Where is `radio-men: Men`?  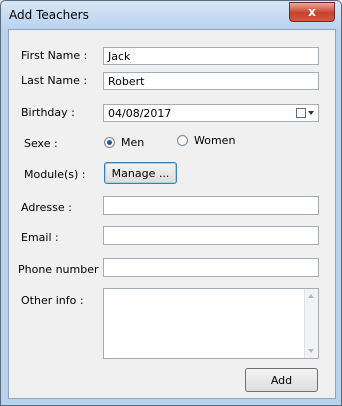
radio-men: Men is located at coordinates (124, 142).